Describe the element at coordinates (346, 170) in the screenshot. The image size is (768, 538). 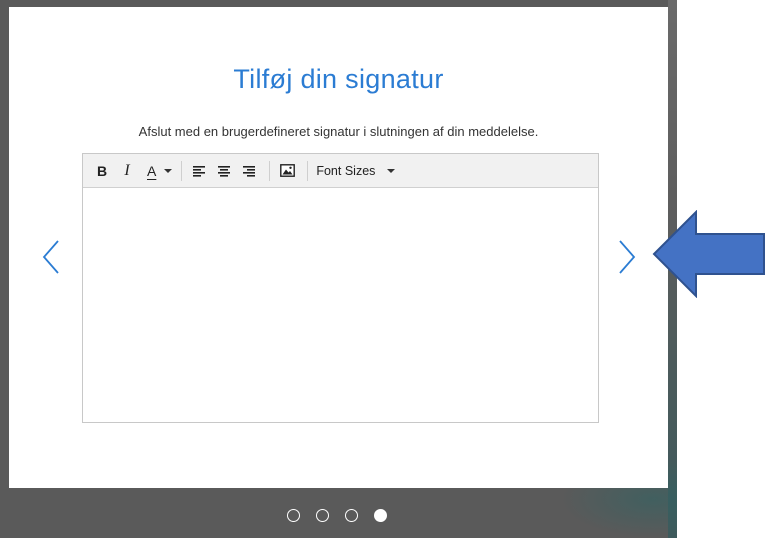
I see `font-sizes-label: Font Sizes` at that location.